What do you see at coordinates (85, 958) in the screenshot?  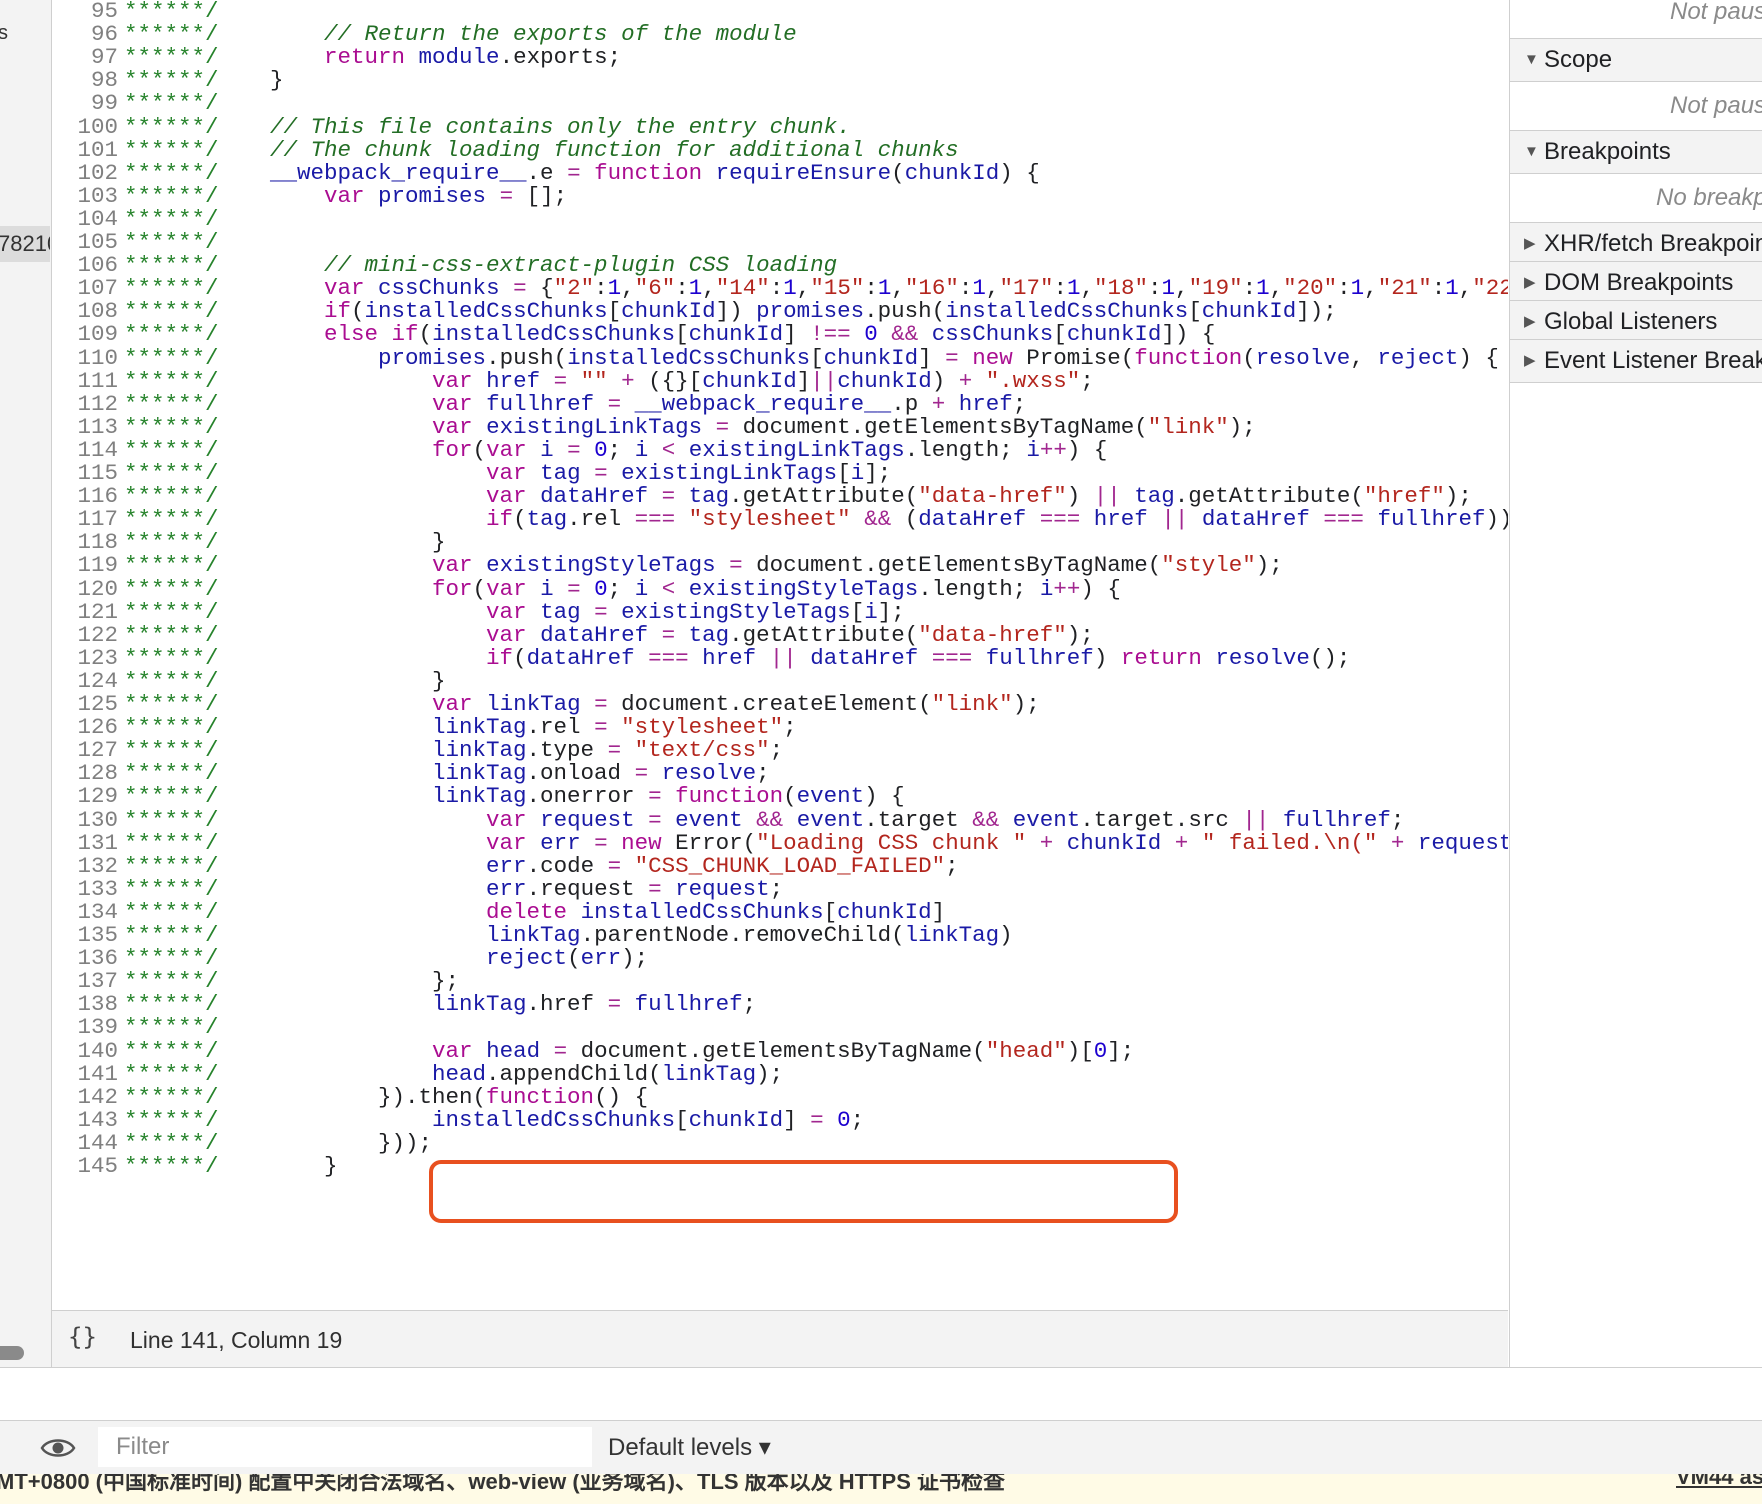 I see `line-number: 136` at bounding box center [85, 958].